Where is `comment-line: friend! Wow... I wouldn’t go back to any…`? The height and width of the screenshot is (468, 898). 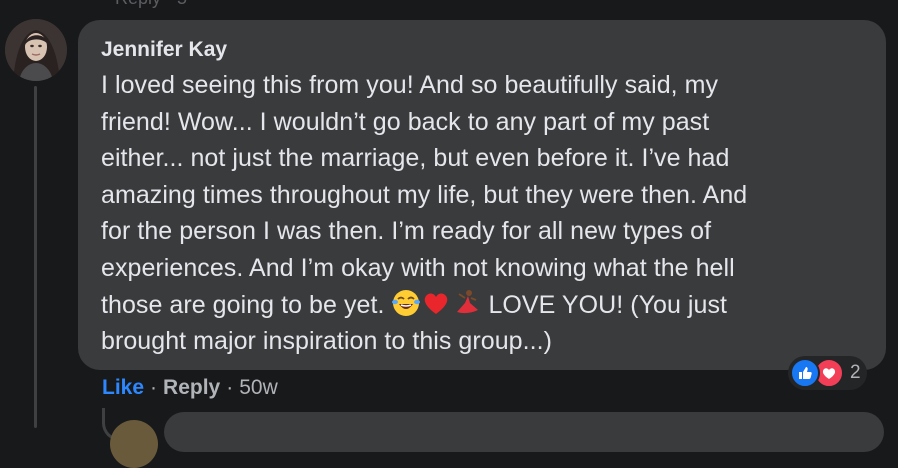 comment-line: friend! Wow... I wouldn’t go back to any… is located at coordinates (405, 121).